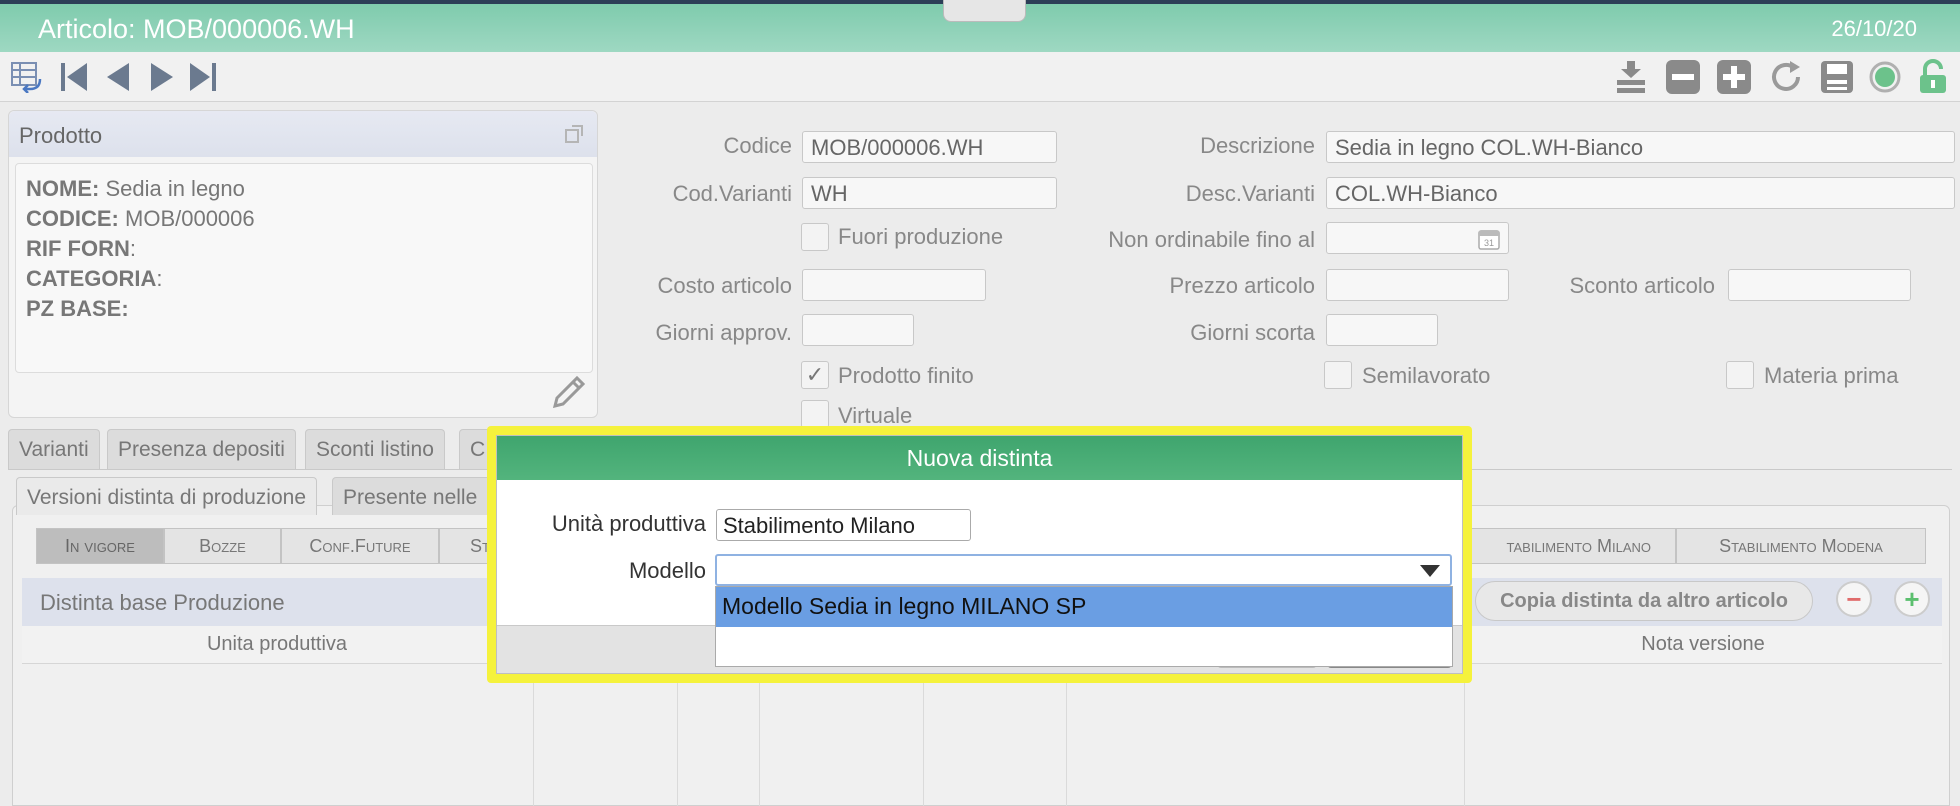 The image size is (1960, 806). I want to click on prodotto-finito-label: Prodotto finito, so click(906, 375).